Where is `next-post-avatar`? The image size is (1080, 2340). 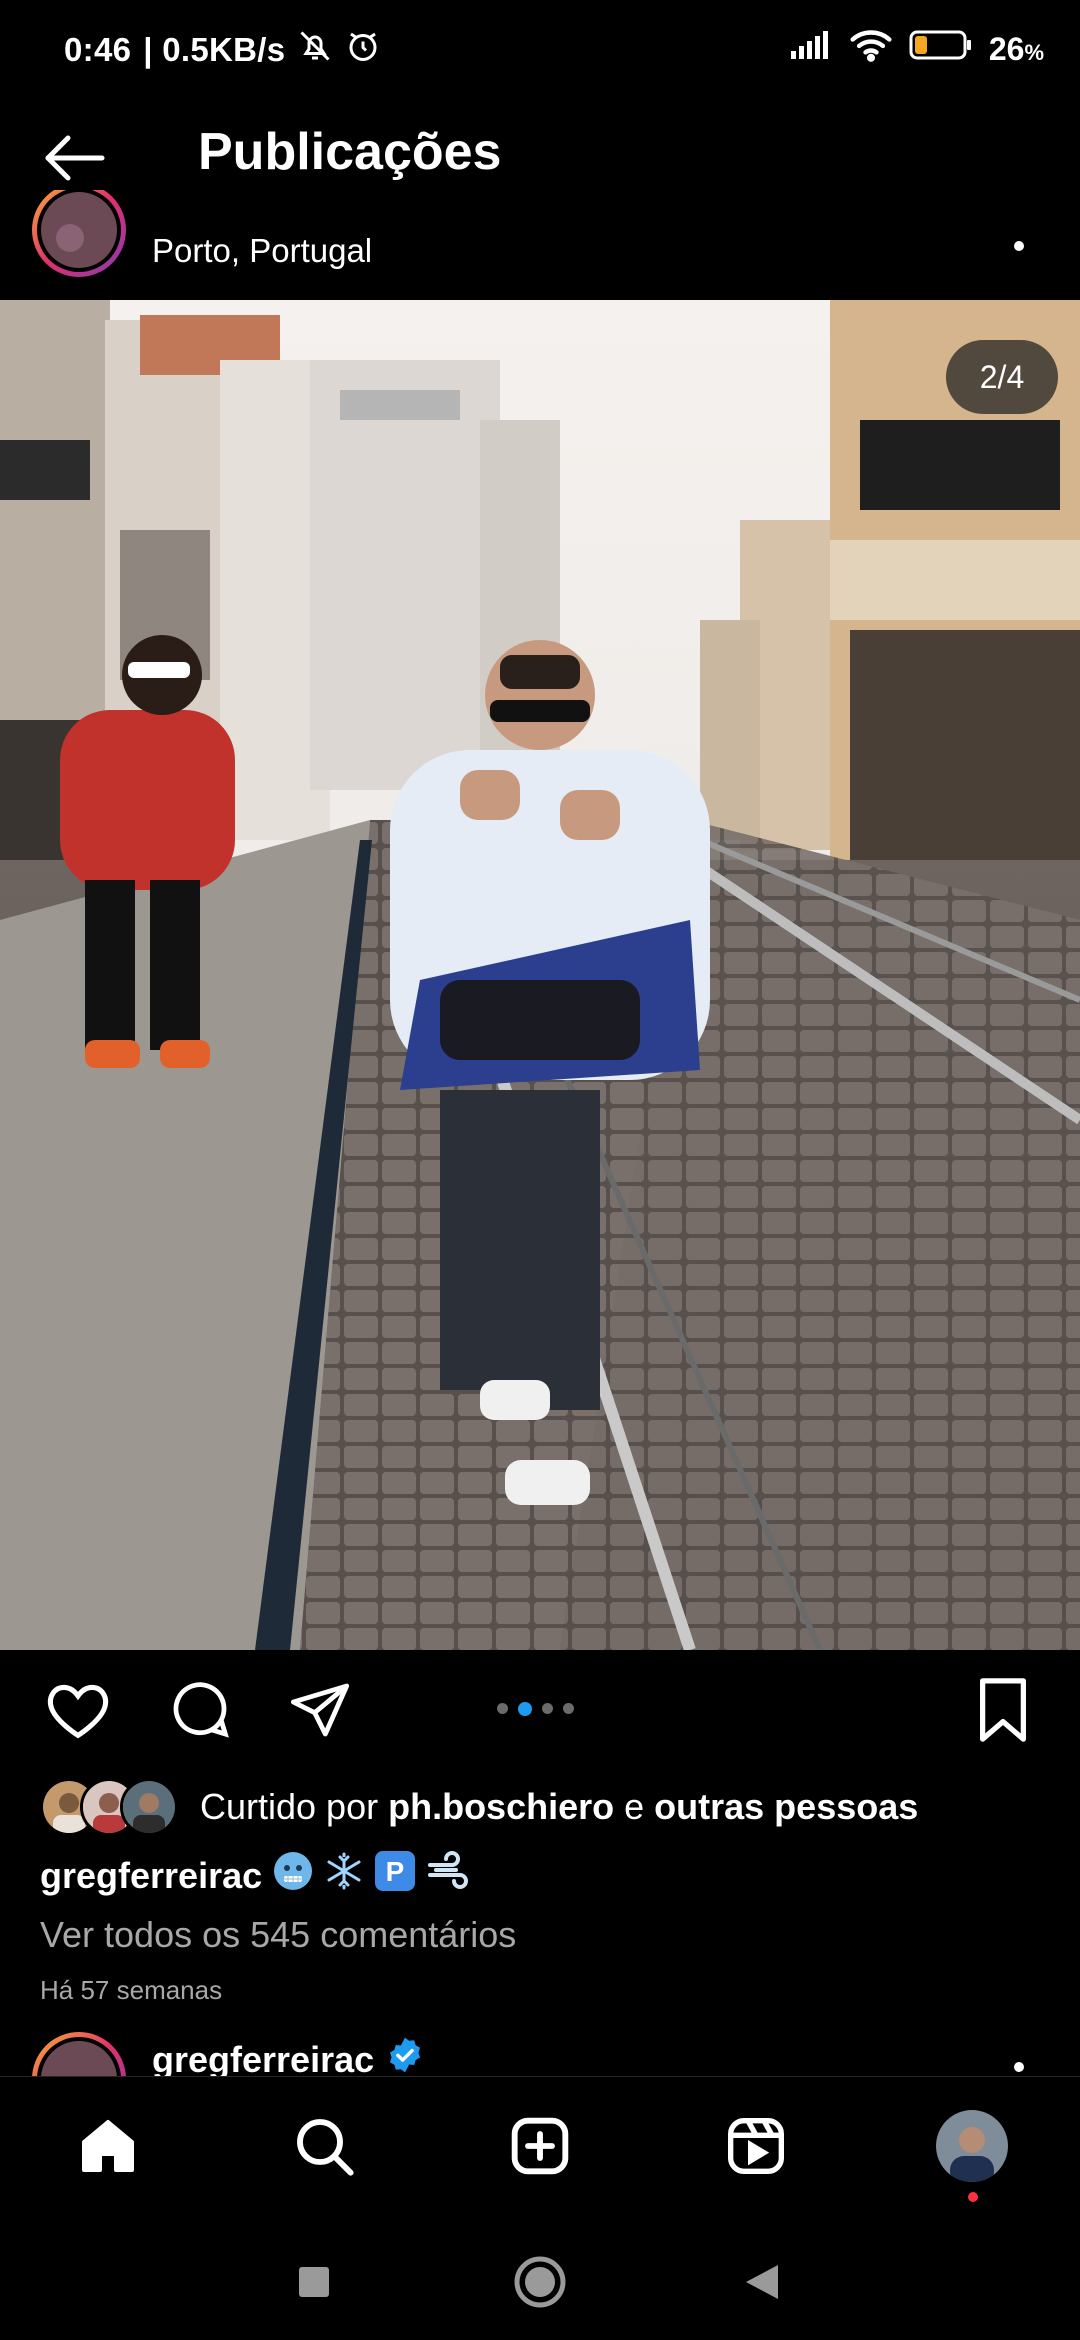
next-post-avatar is located at coordinates (79, 2053).